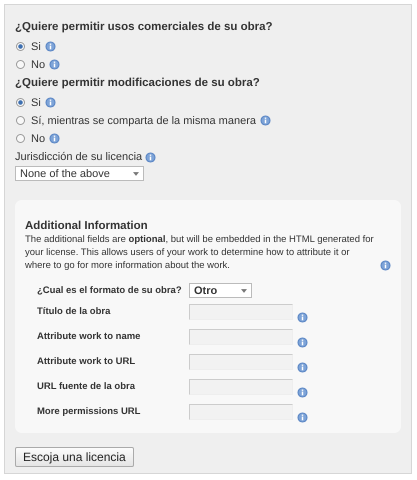 This screenshot has height=480, width=417. What do you see at coordinates (89, 411) in the screenshot?
I see `field-label: More permissions URL` at bounding box center [89, 411].